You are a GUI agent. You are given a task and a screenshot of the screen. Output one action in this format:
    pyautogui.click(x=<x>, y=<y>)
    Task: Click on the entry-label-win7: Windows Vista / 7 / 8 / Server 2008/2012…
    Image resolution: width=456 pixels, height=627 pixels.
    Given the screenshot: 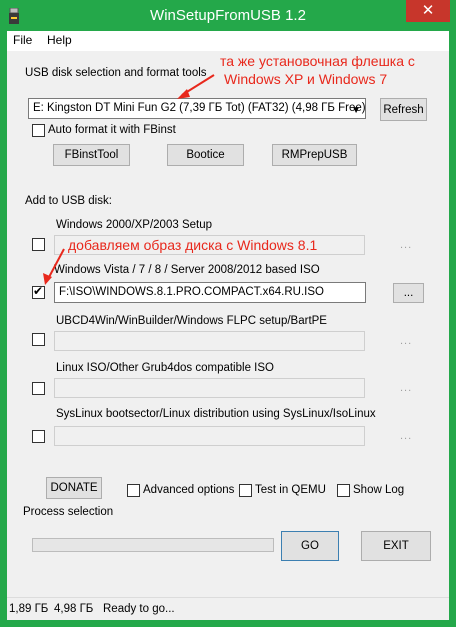 What is the action you would take?
    pyautogui.click(x=187, y=270)
    